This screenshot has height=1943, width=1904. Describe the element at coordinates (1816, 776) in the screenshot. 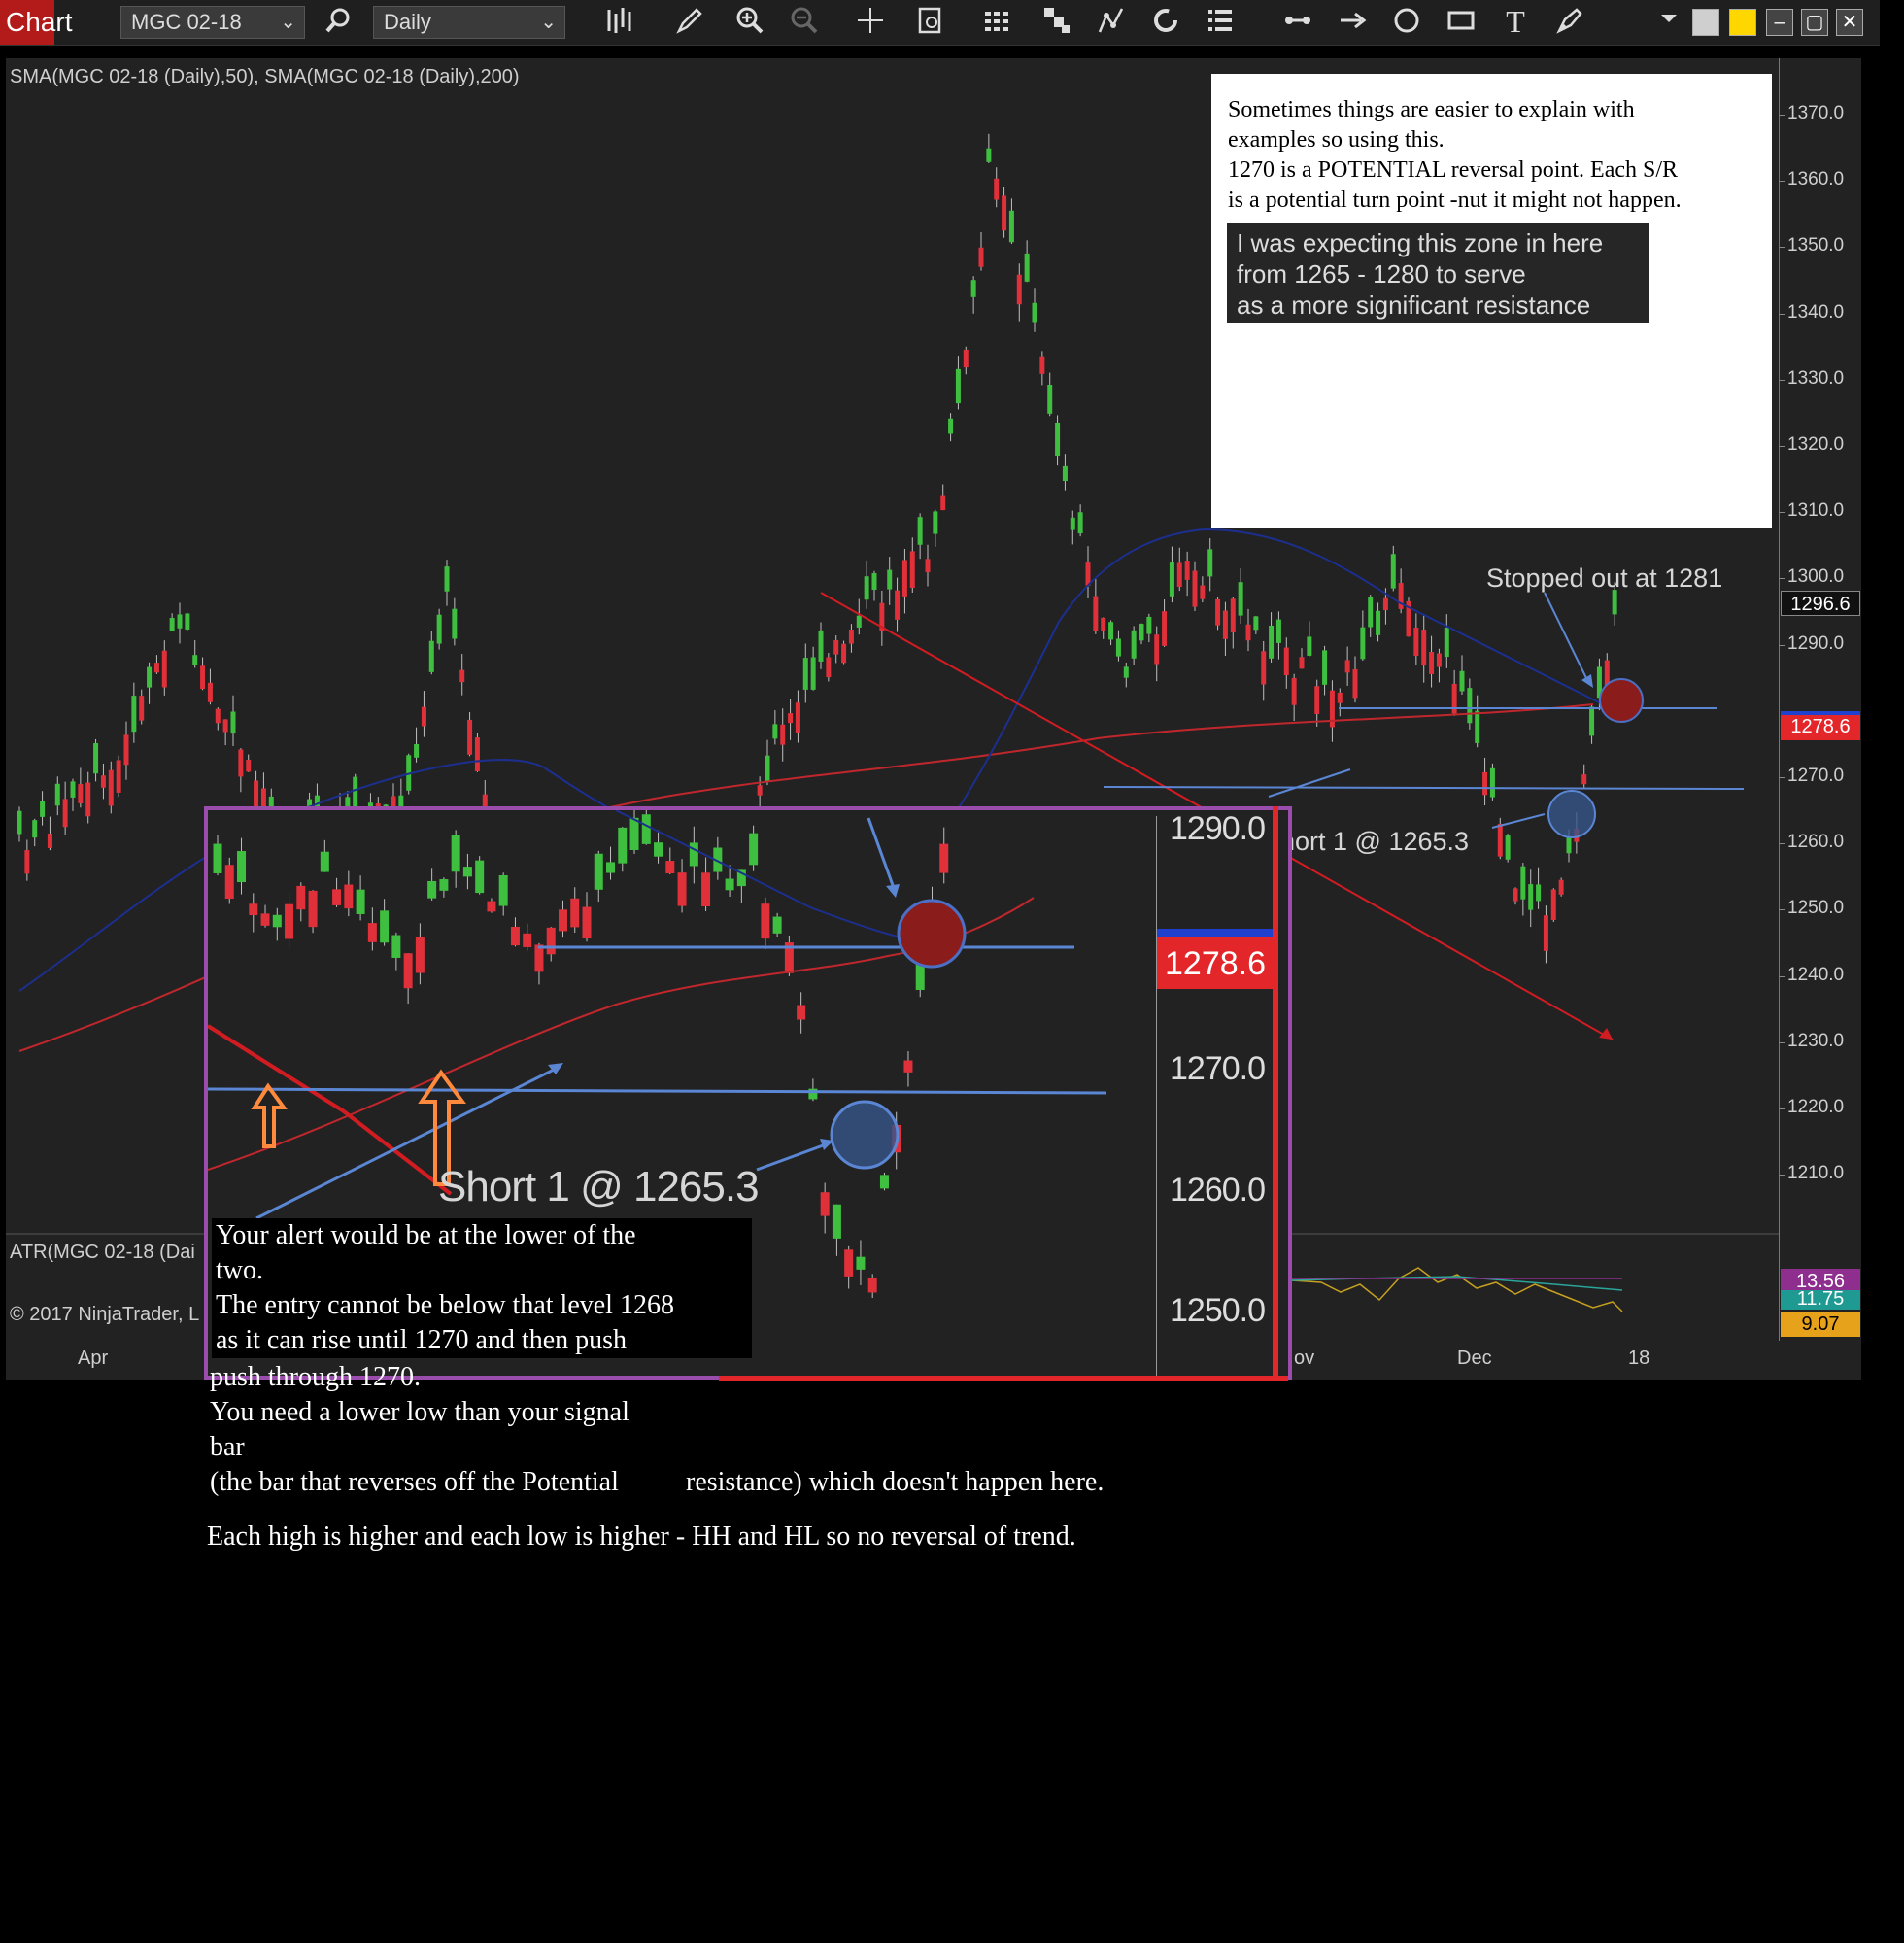

I see `price-tick-label: 1270.0` at that location.